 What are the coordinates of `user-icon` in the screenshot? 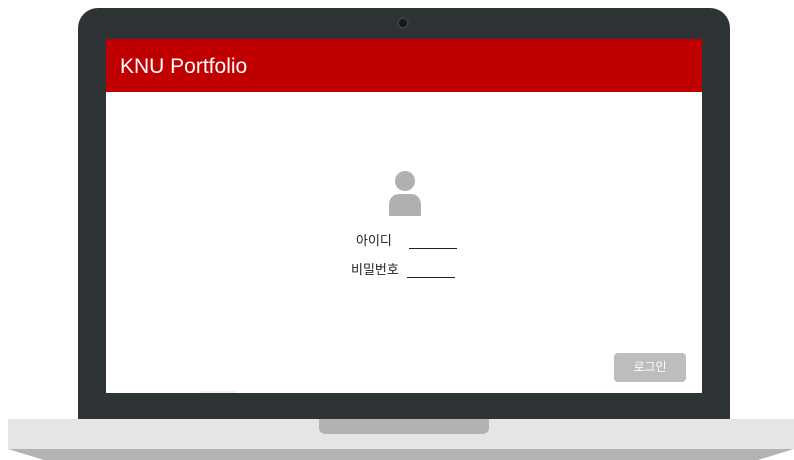 It's located at (405, 193).